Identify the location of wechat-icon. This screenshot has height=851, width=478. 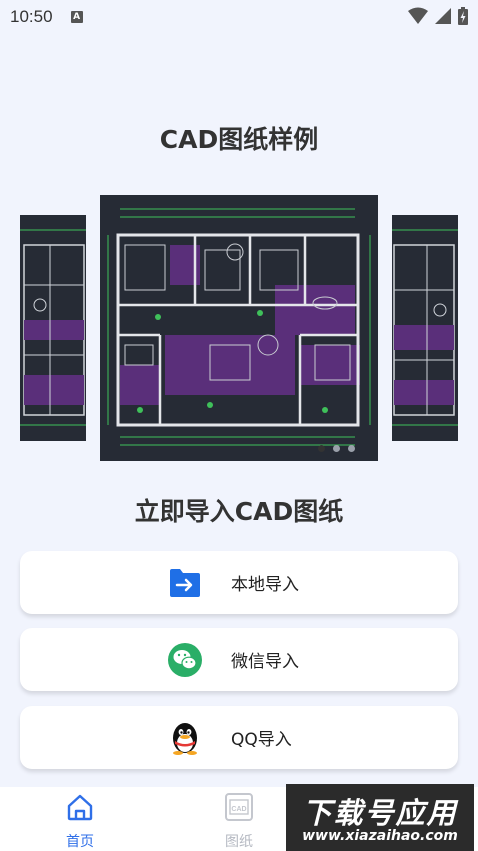
(185, 660).